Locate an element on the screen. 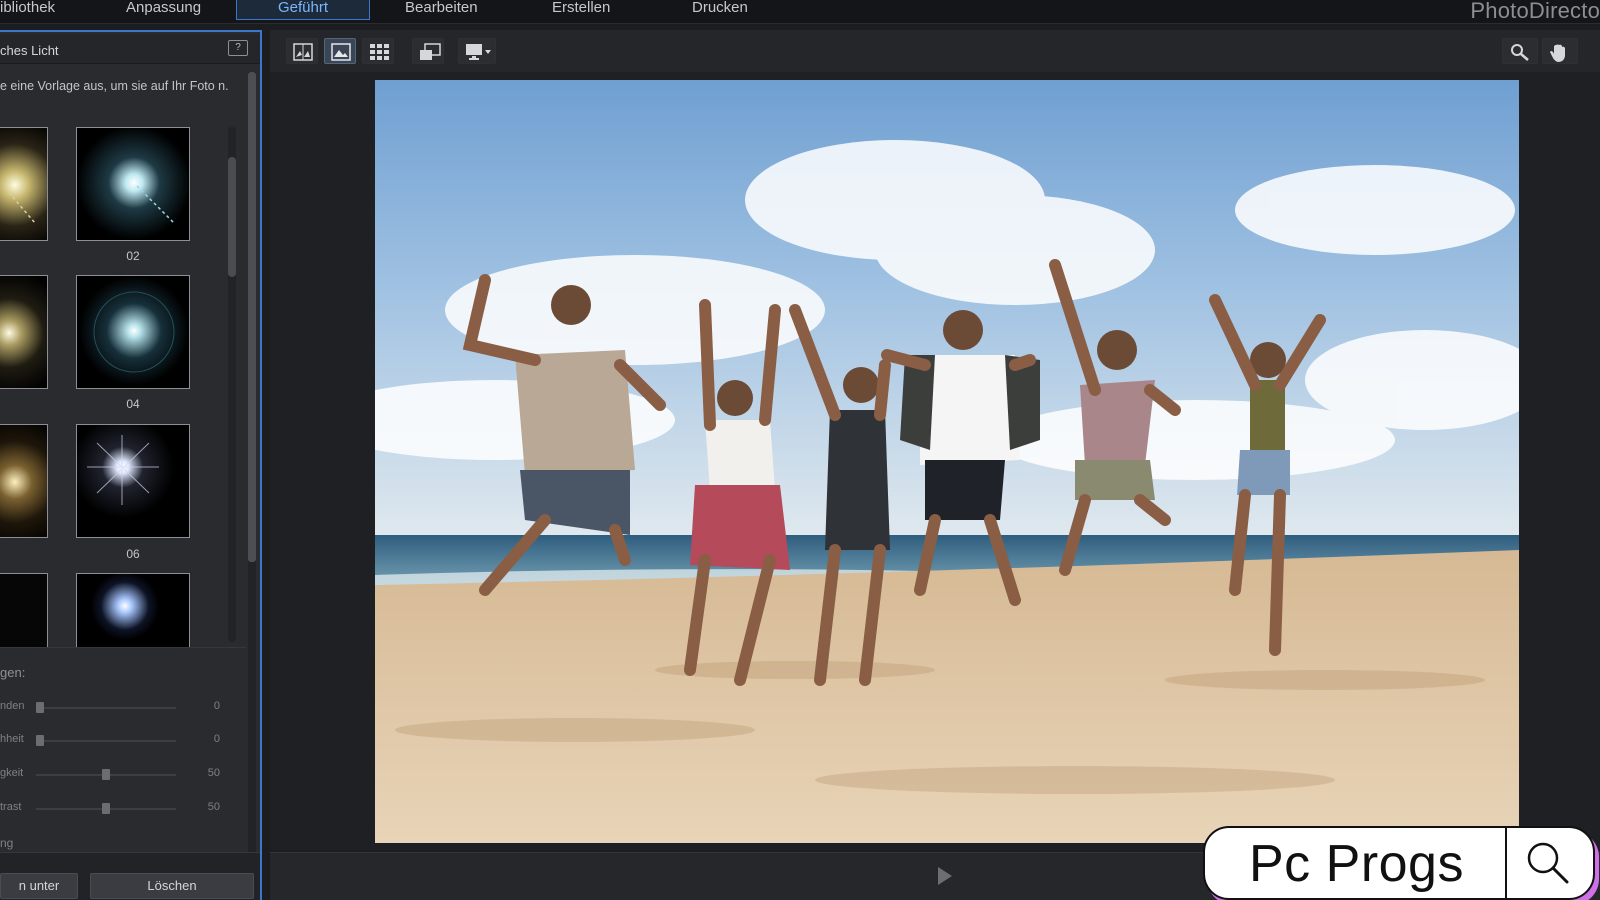 The height and width of the screenshot is (900, 1600). grid-view-icon is located at coordinates (379, 52).